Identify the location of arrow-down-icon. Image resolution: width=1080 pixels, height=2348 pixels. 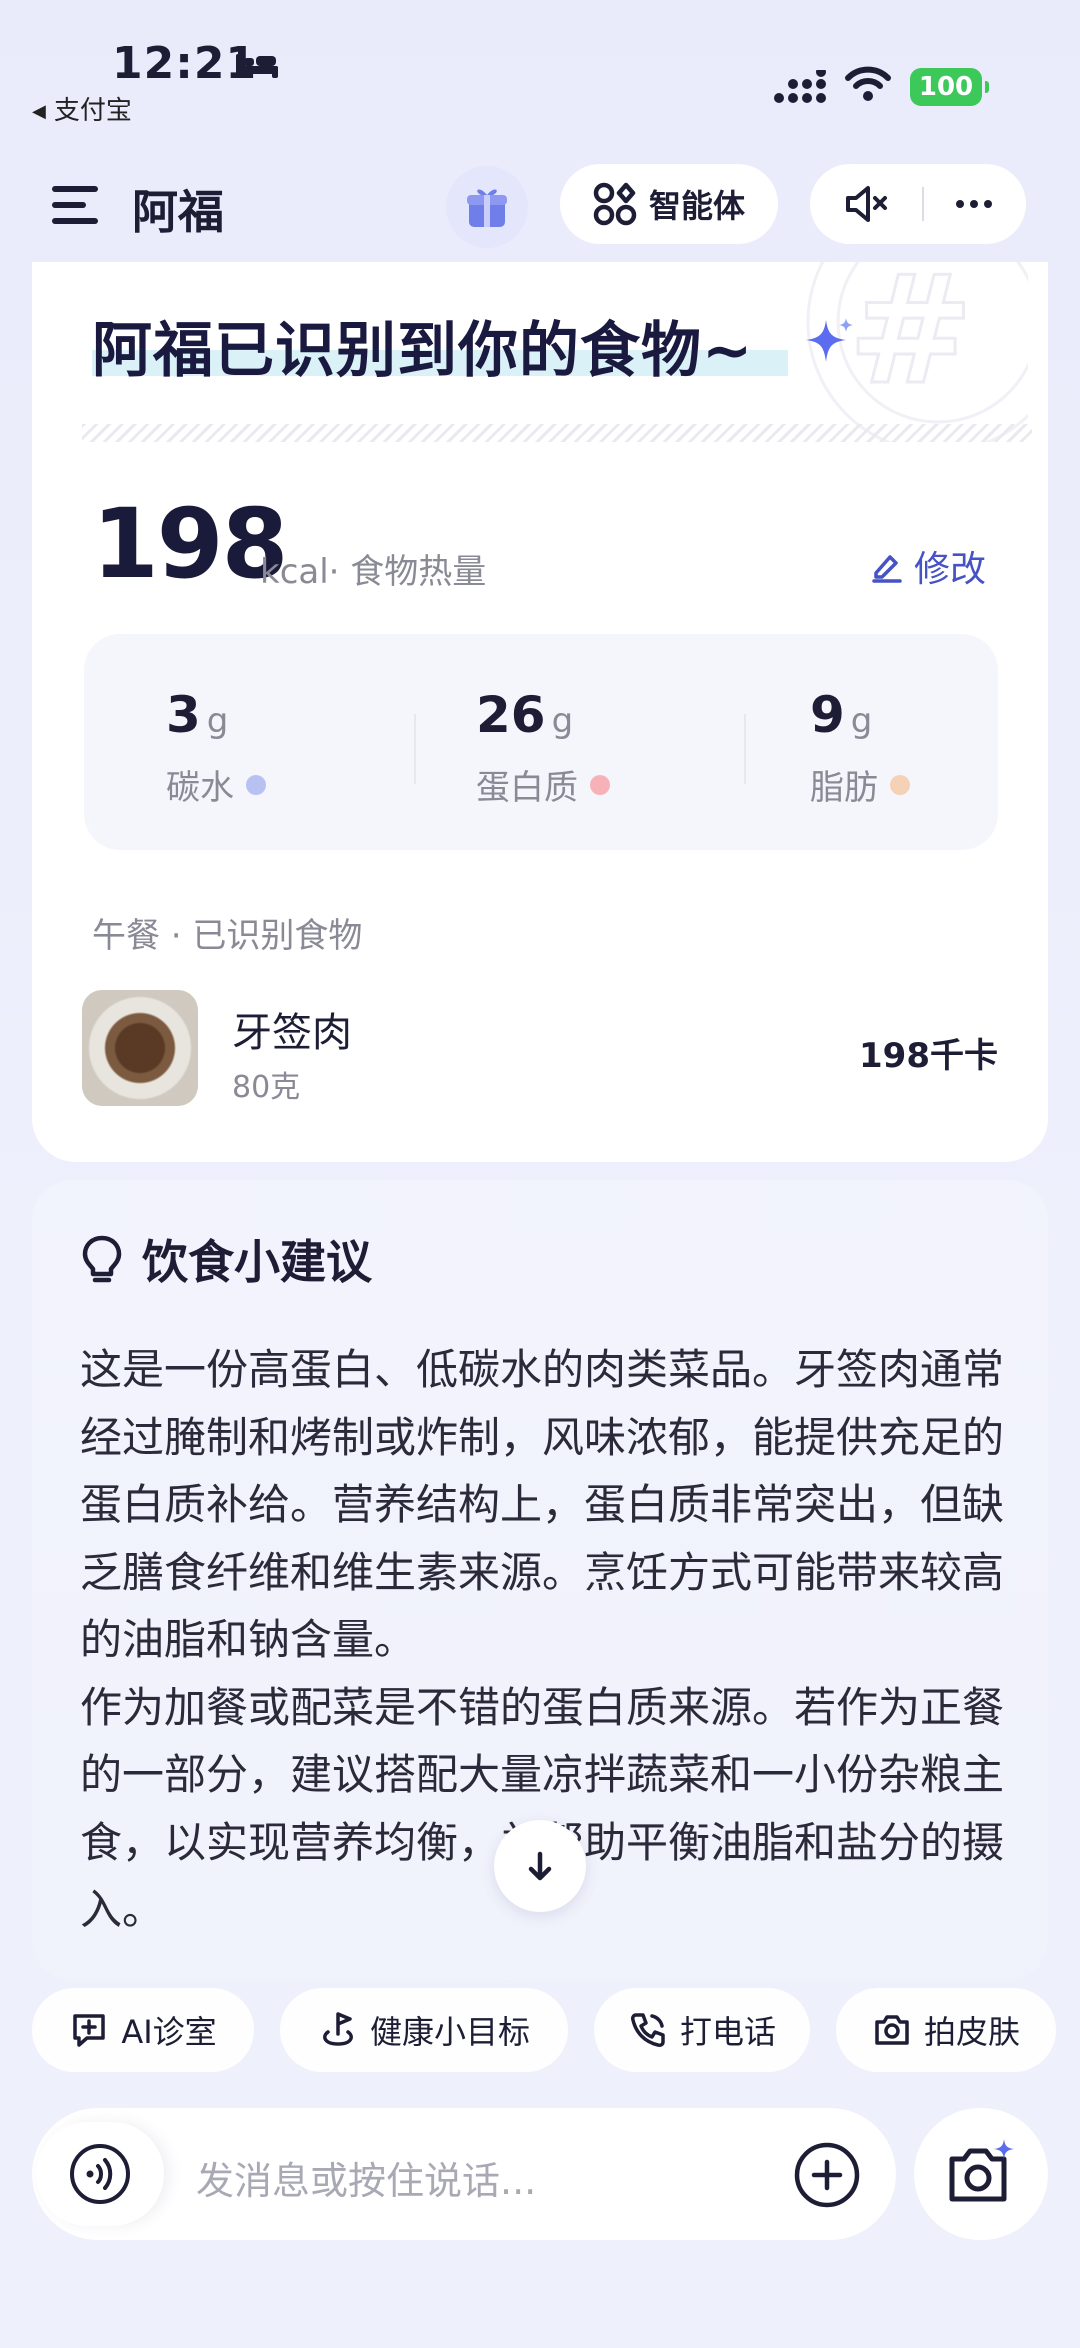
(540, 1866).